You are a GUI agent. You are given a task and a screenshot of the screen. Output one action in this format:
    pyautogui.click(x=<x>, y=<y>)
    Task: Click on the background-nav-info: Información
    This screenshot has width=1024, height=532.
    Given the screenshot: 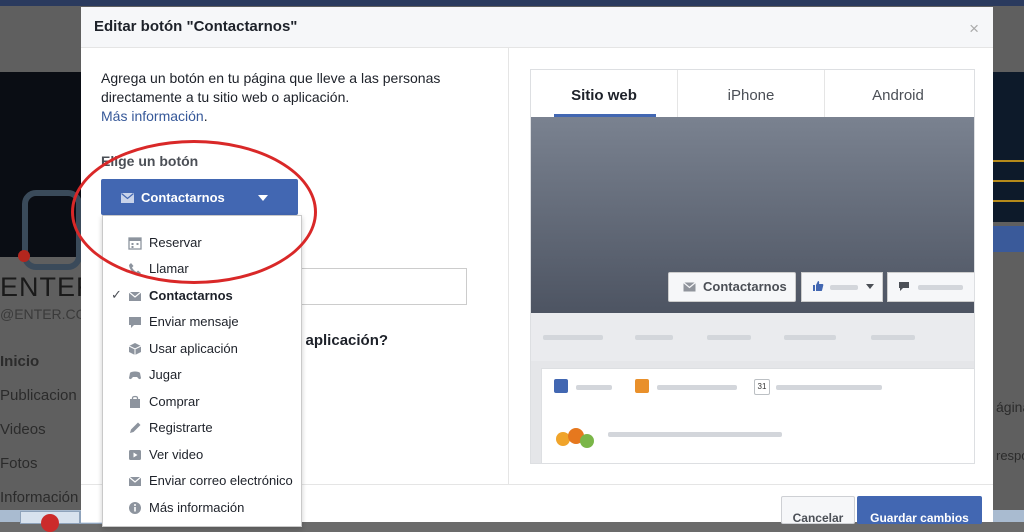 What is the action you would take?
    pyautogui.click(x=41, y=497)
    